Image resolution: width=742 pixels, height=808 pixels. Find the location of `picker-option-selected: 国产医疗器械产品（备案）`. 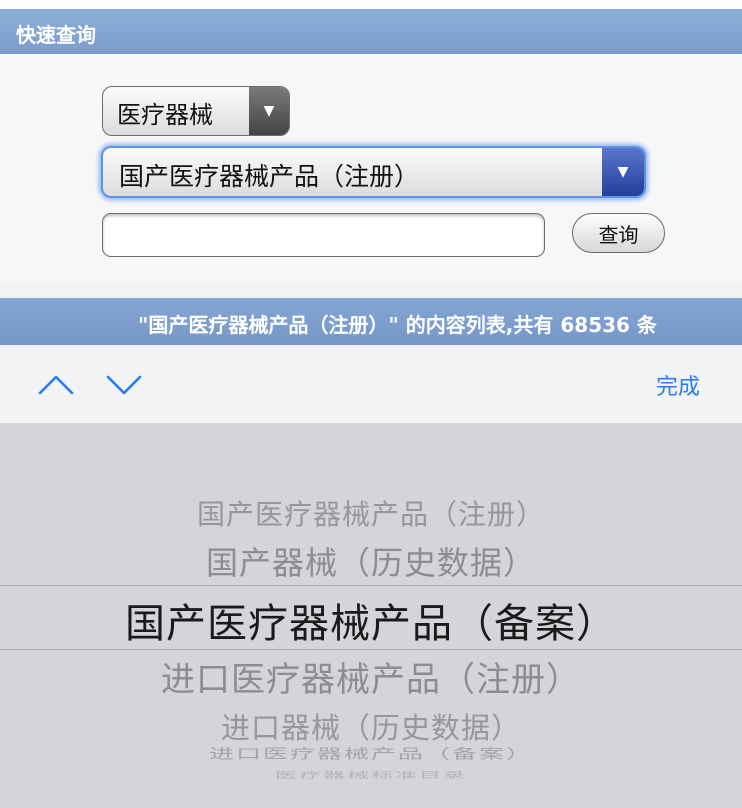

picker-option-selected: 国产医疗器械产品（备案） is located at coordinates (371, 620).